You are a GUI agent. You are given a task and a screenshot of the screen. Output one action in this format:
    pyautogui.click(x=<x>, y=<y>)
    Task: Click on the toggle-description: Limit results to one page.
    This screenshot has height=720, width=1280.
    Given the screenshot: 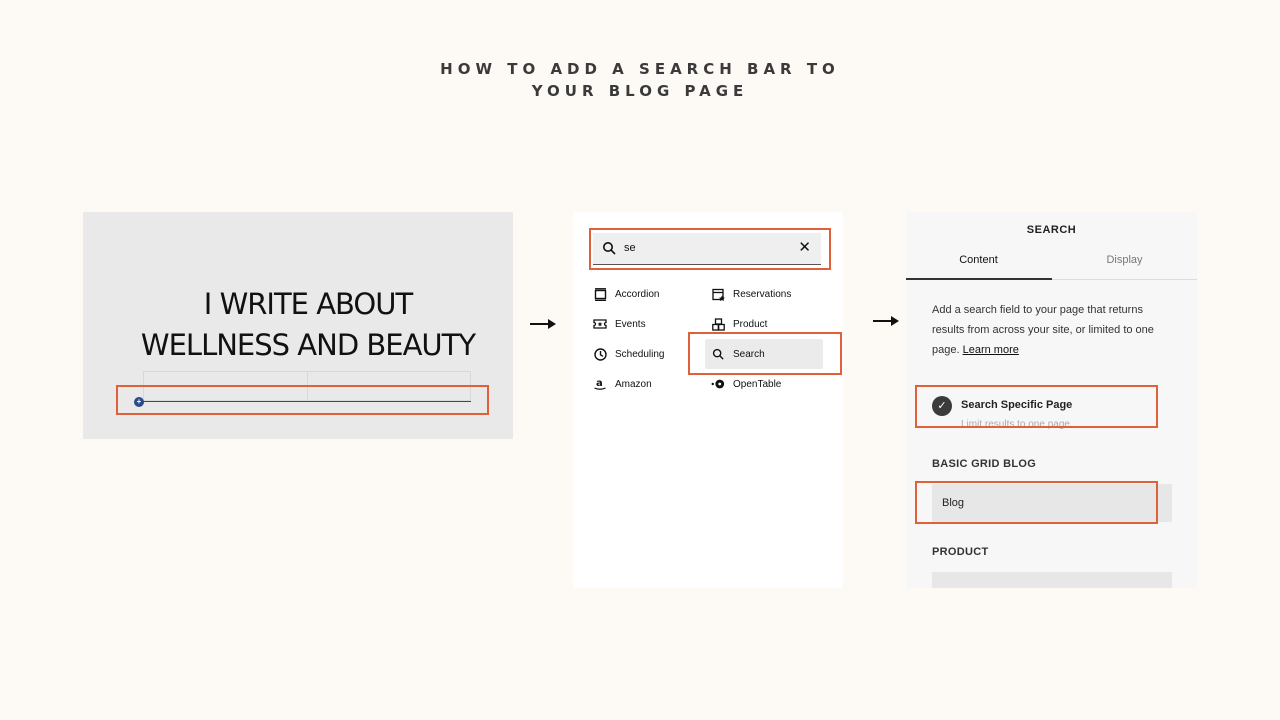 What is the action you would take?
    pyautogui.click(x=1017, y=424)
    